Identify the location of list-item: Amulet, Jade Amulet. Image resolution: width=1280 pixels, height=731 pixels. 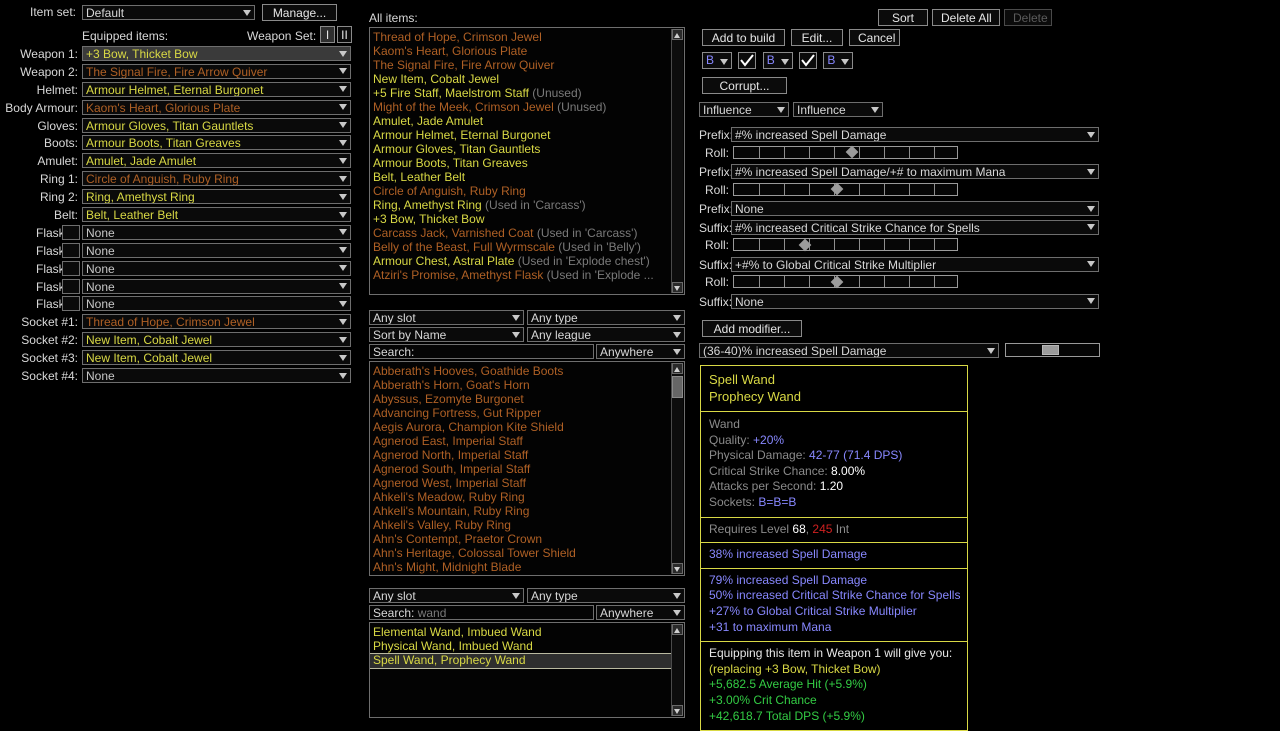
(520, 121).